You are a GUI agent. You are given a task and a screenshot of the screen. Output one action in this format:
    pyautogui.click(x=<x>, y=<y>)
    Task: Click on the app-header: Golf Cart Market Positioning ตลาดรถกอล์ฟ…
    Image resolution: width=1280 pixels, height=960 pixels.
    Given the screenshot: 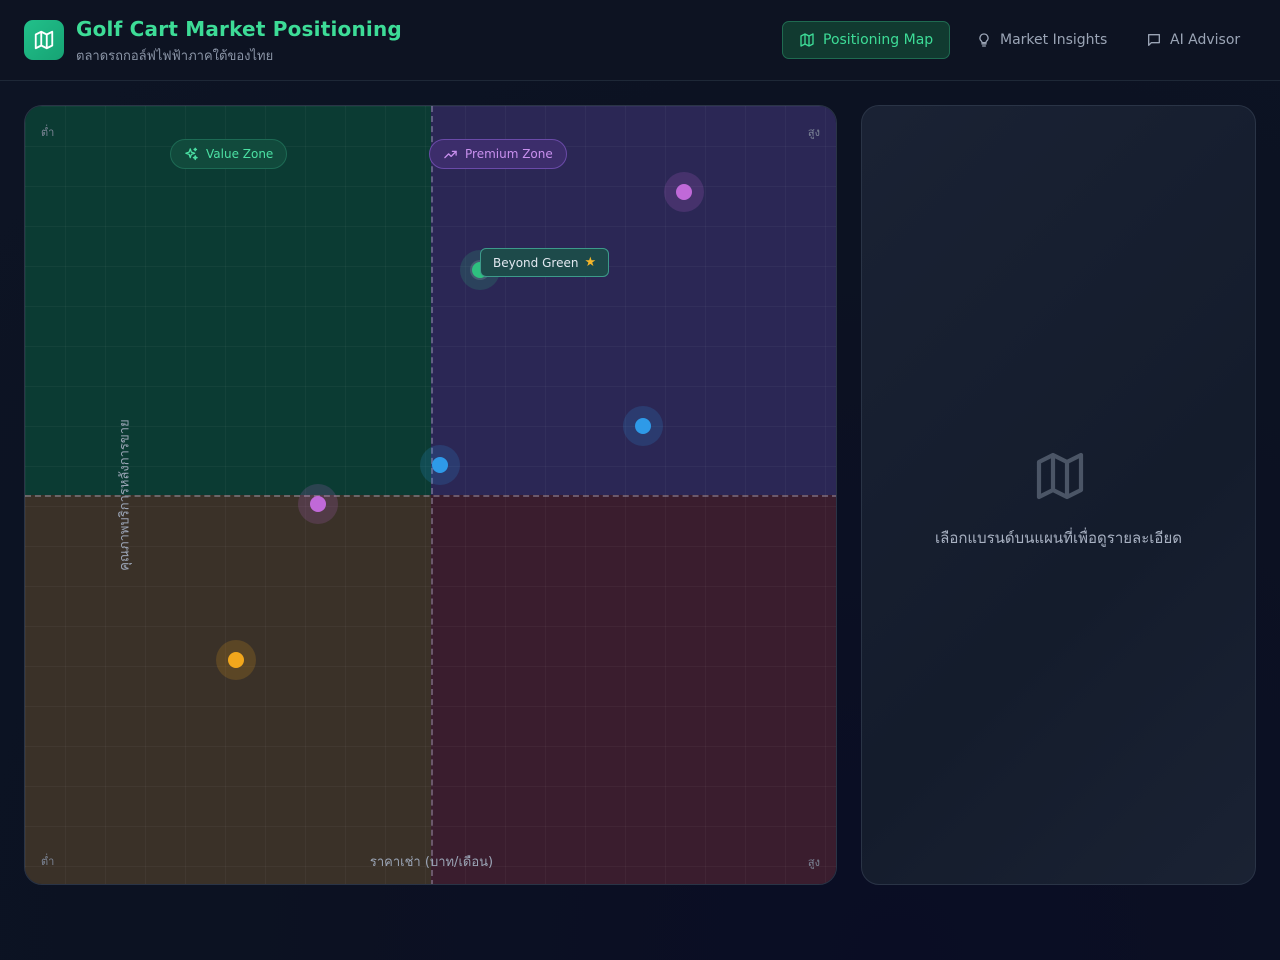 What is the action you would take?
    pyautogui.click(x=640, y=40)
    